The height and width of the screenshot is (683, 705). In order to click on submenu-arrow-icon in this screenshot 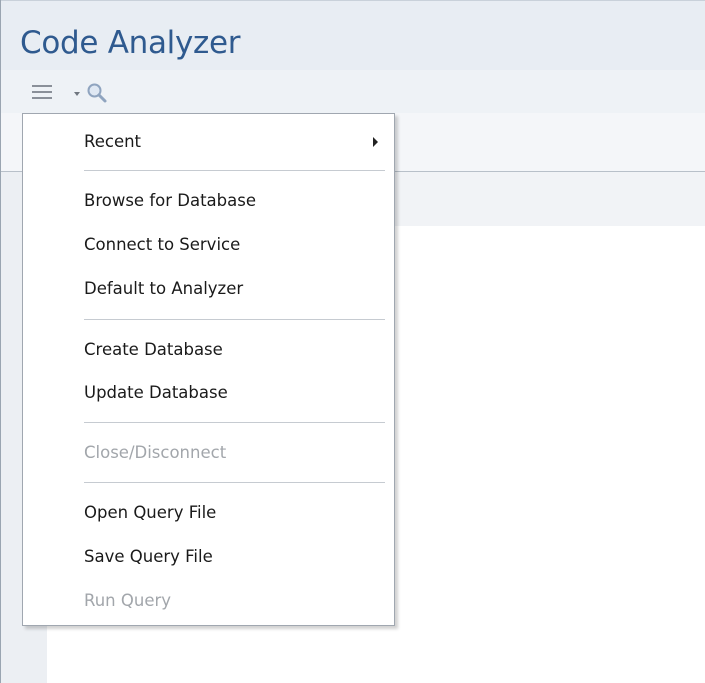, I will do `click(375, 142)`.